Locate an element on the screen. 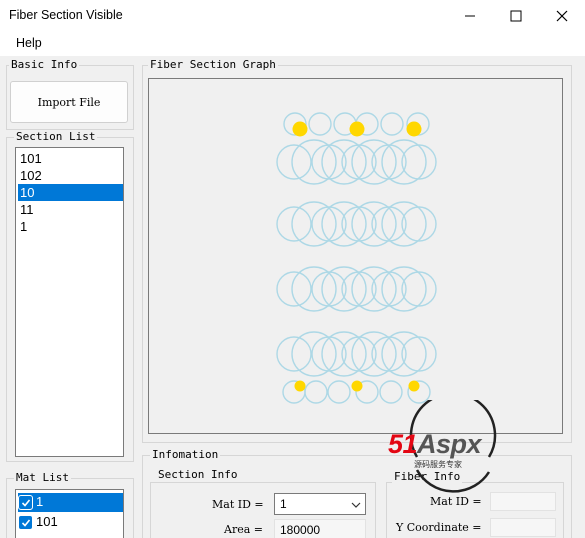  list-item: 11 is located at coordinates (70, 209).